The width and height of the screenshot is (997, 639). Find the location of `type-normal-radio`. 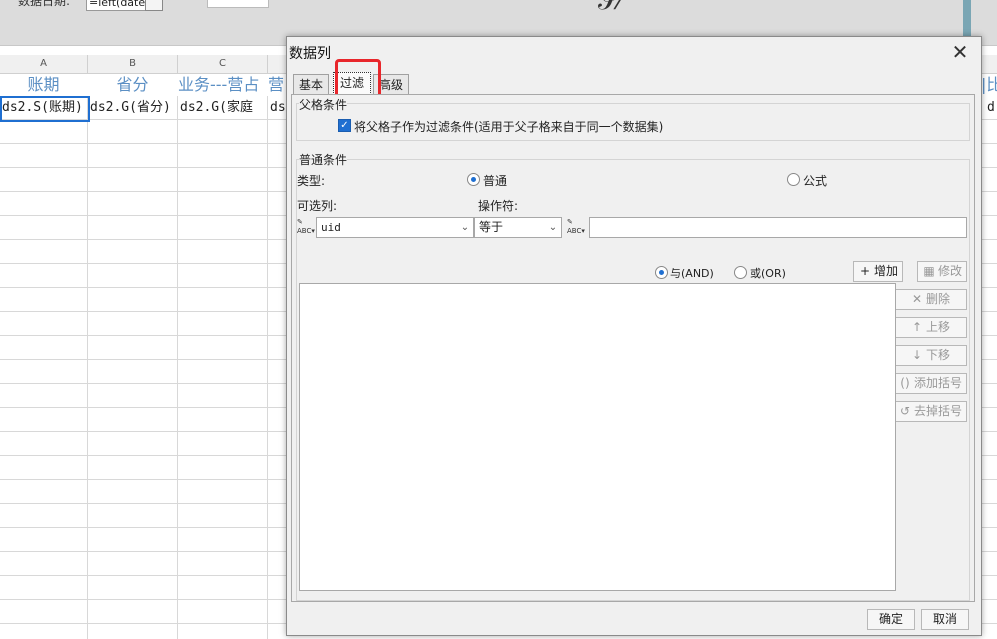

type-normal-radio is located at coordinates (473, 179).